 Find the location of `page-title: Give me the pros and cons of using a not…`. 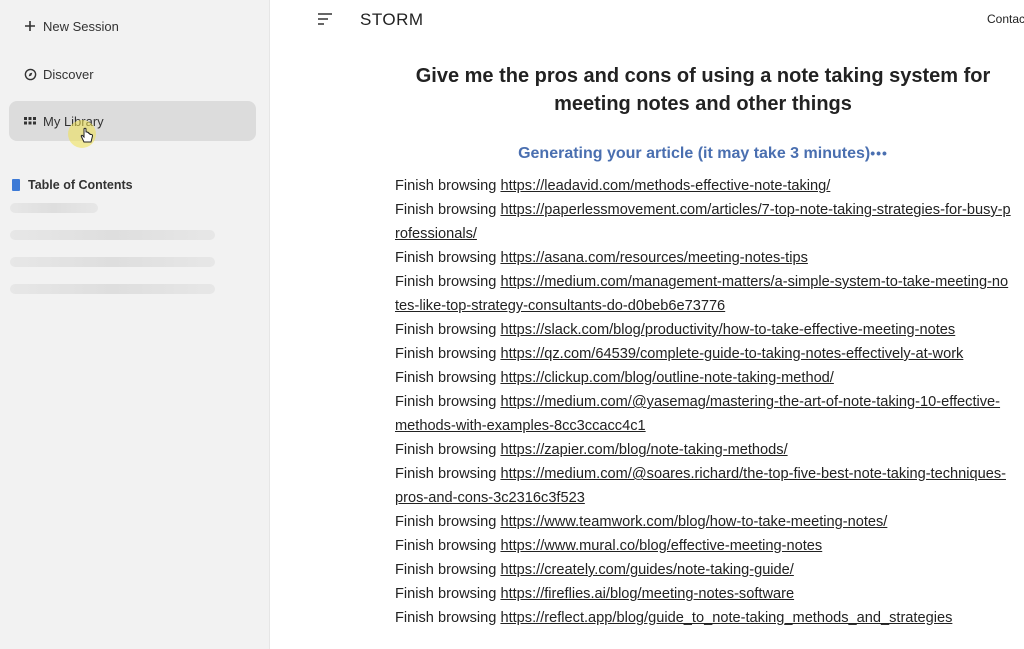

page-title: Give me the pros and cons of using a not… is located at coordinates (703, 90).